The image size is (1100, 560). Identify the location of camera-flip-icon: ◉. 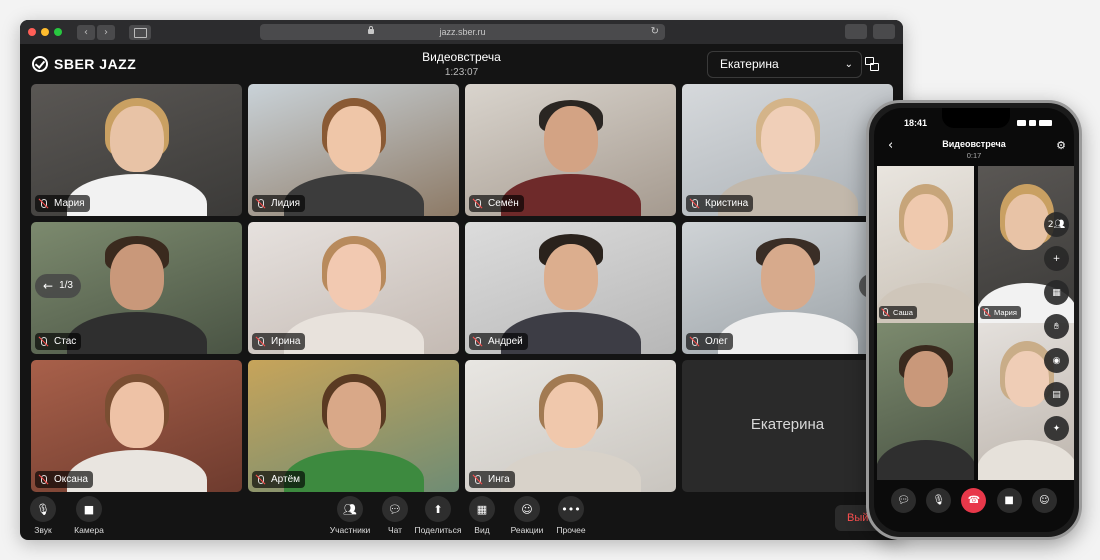
(1056, 360).